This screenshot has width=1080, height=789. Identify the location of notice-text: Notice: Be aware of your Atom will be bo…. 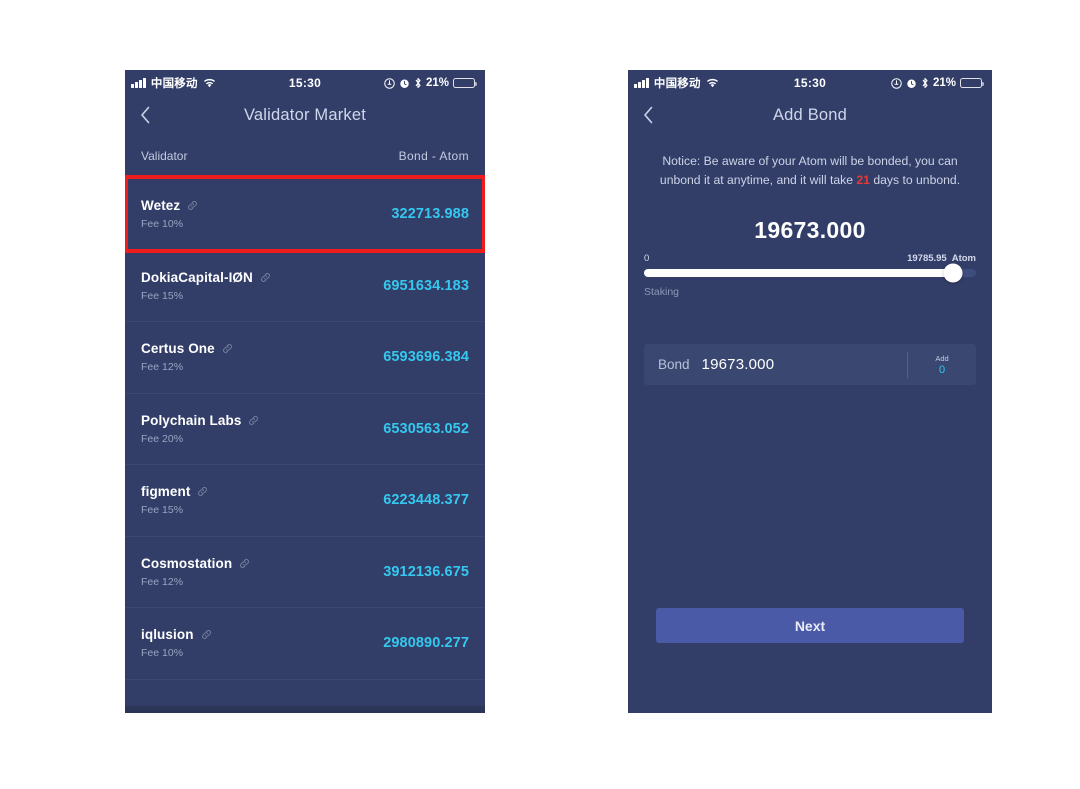
(810, 162).